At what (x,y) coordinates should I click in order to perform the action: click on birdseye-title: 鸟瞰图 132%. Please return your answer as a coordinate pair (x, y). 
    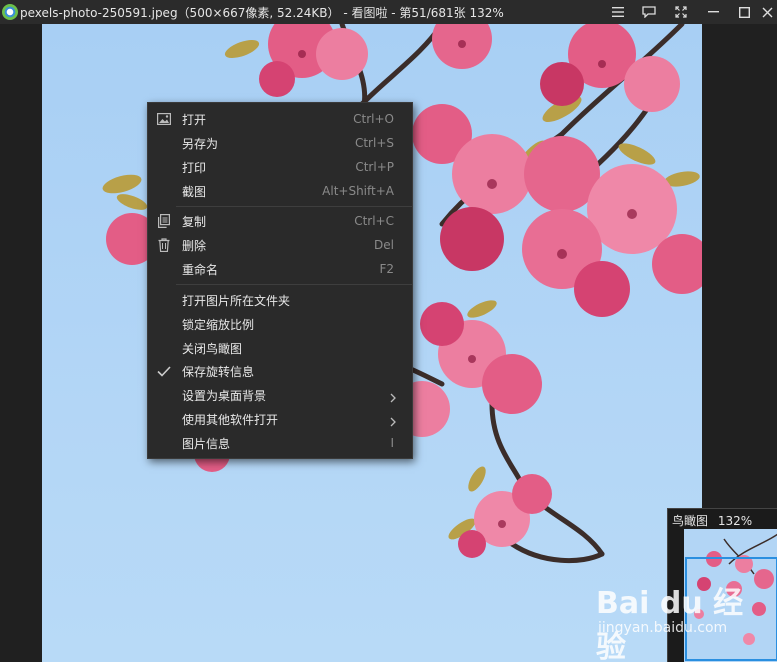
    Looking at the image, I should click on (712, 520).